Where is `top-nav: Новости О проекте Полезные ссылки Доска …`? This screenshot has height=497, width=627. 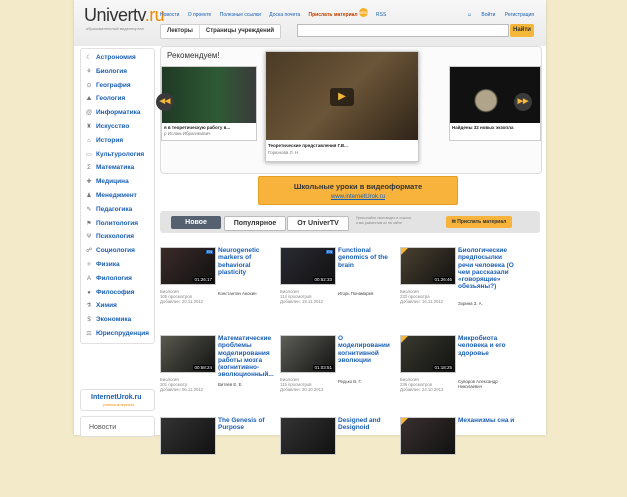 top-nav: Новости О проекте Полезные ссылки Доска … is located at coordinates (276, 14).